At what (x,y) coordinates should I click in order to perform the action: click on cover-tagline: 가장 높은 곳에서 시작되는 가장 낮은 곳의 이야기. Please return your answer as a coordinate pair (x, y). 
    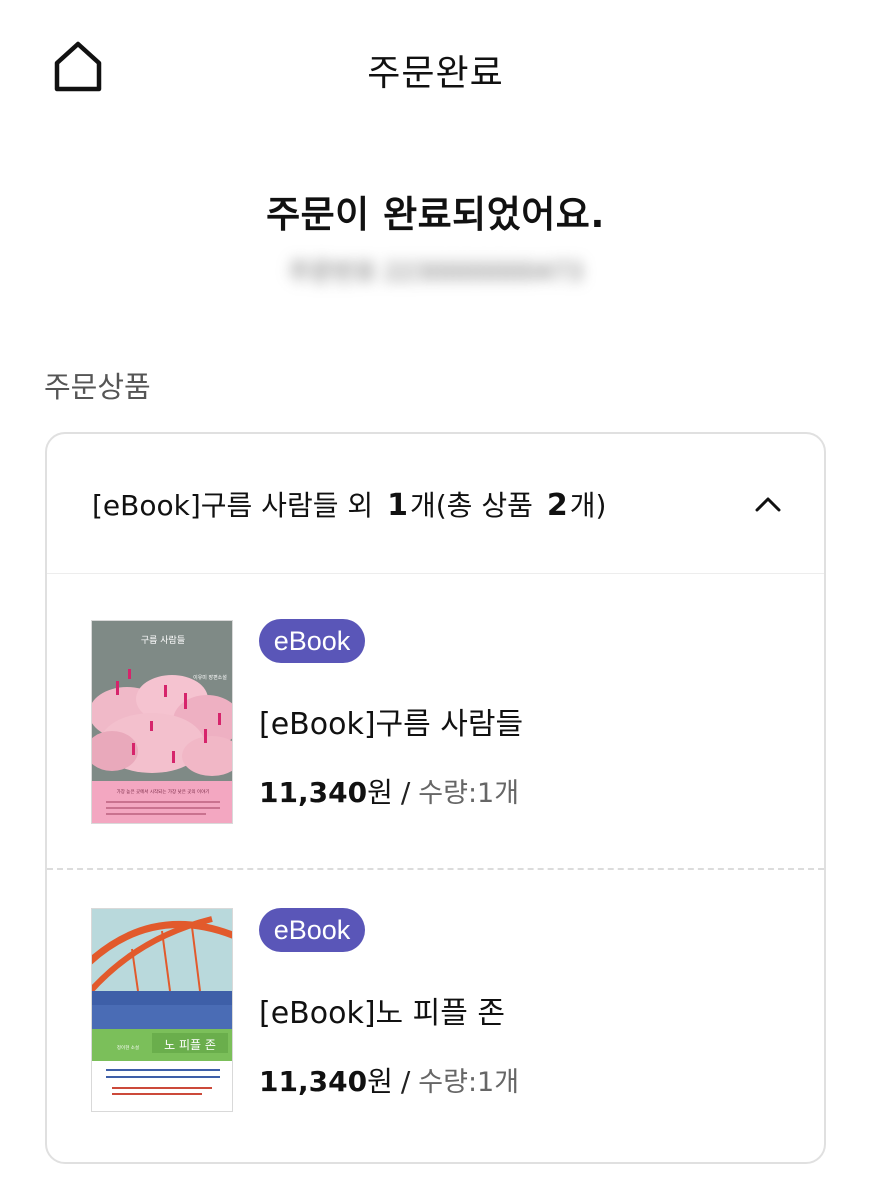
    Looking at the image, I should click on (163, 791).